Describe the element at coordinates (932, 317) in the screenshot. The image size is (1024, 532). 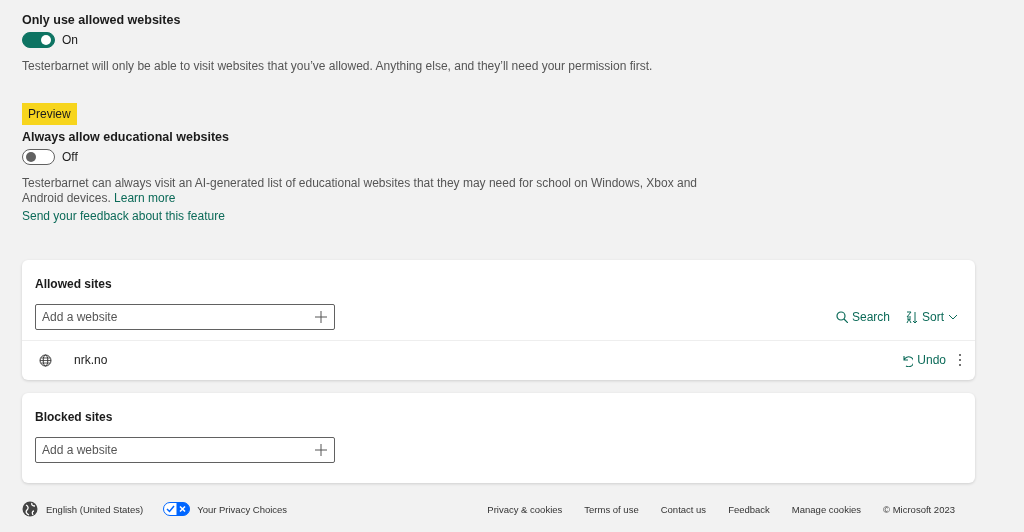
I see `sort-button: Sort` at that location.